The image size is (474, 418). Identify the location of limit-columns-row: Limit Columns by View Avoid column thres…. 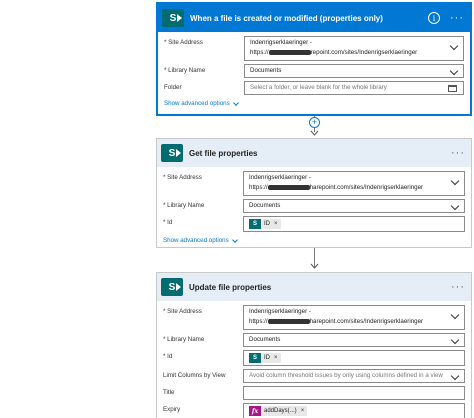
(314, 376).